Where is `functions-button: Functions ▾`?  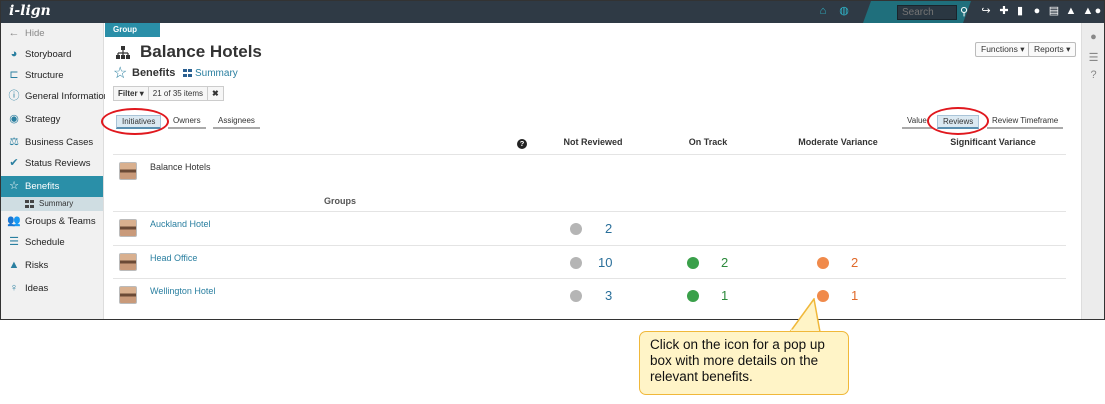 functions-button: Functions ▾ is located at coordinates (1003, 49).